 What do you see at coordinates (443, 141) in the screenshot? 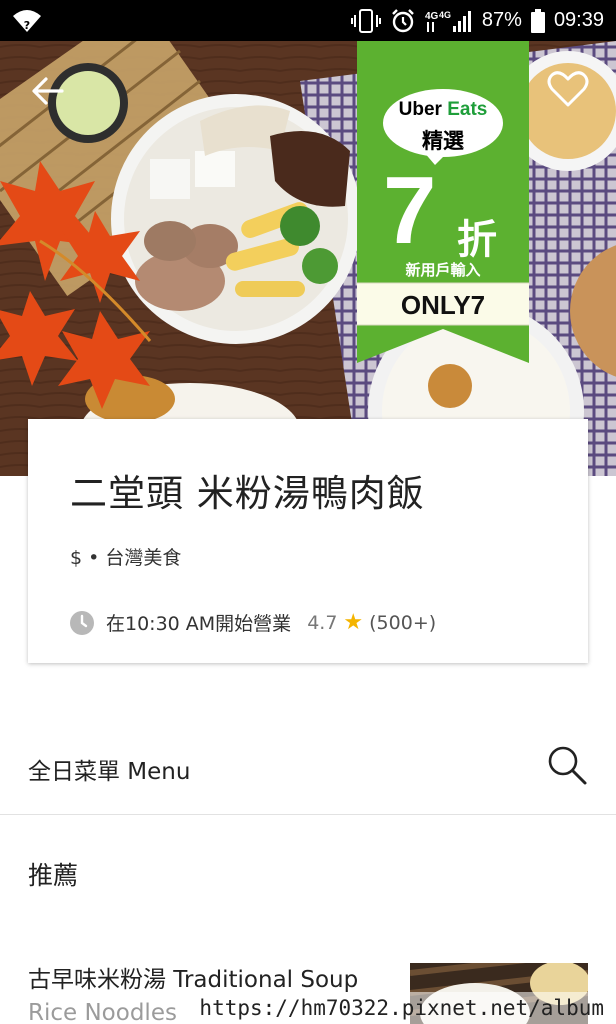
I see `promo-selection-label: 精選` at bounding box center [443, 141].